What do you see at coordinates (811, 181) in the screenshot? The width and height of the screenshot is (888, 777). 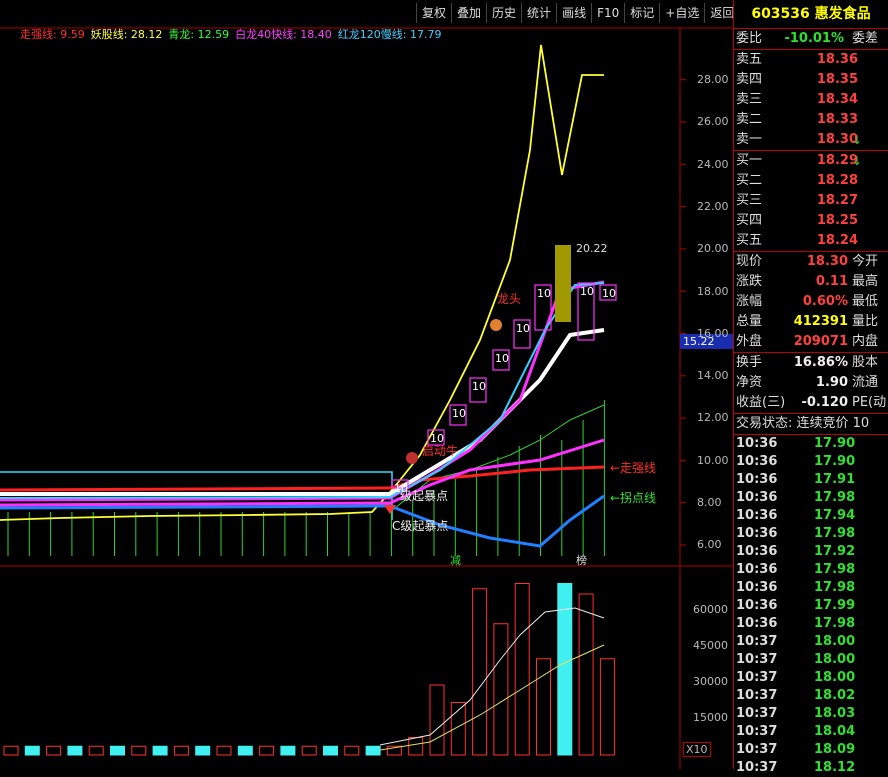 I see `bids-row: 买二 18.28` at bounding box center [811, 181].